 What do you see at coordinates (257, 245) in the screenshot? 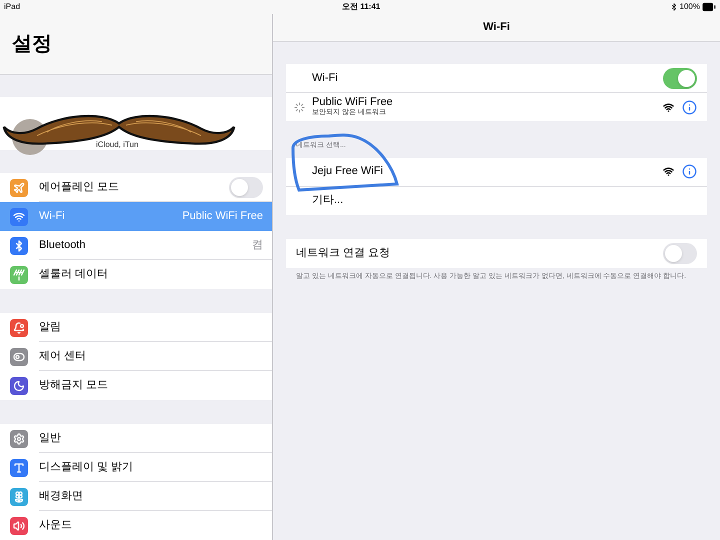
I see `row-value: 켬` at bounding box center [257, 245].